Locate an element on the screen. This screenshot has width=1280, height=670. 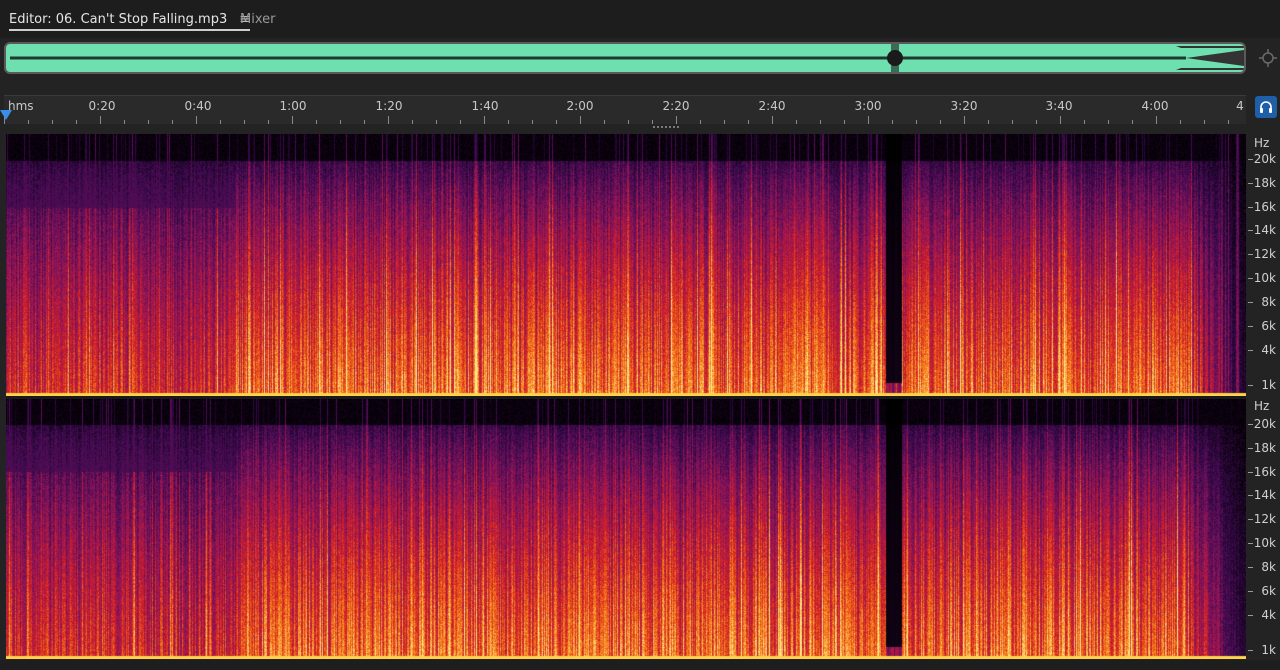
ruler-tick-label: 3:20 is located at coordinates (964, 106).